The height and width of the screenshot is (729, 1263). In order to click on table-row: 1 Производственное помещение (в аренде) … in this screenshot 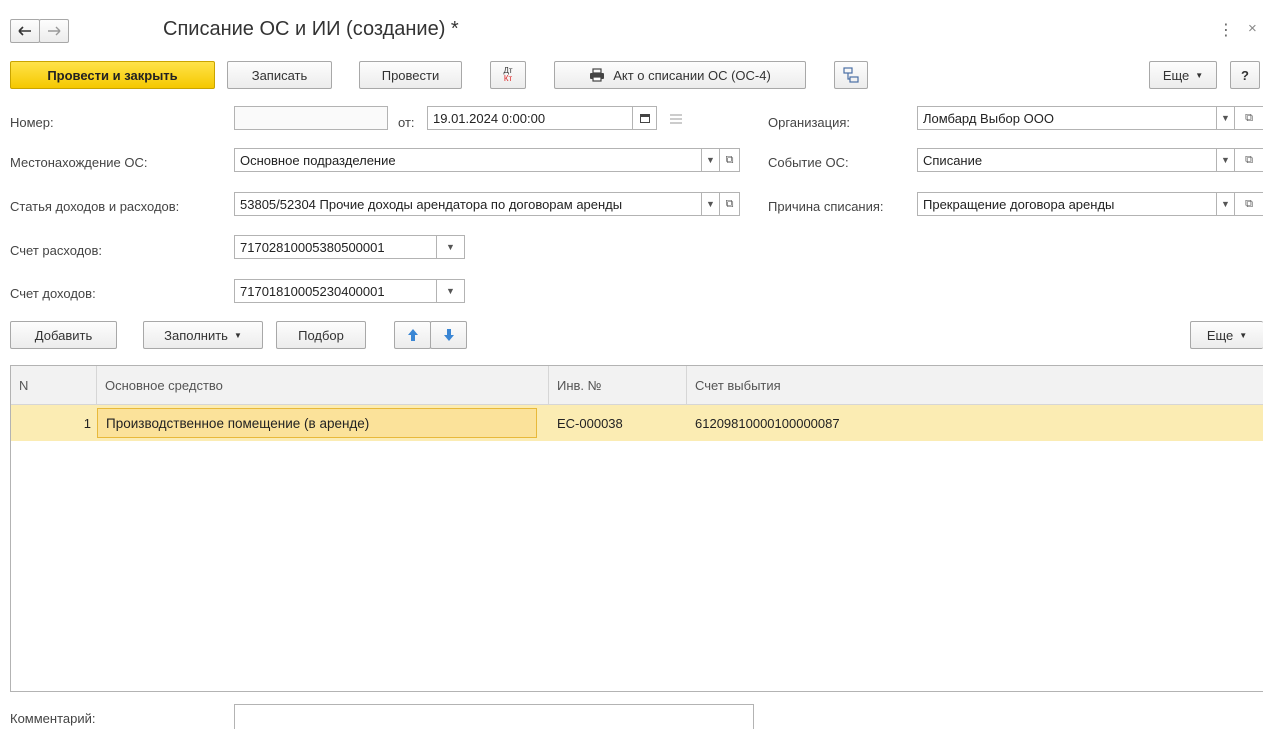, I will do `click(637, 423)`.